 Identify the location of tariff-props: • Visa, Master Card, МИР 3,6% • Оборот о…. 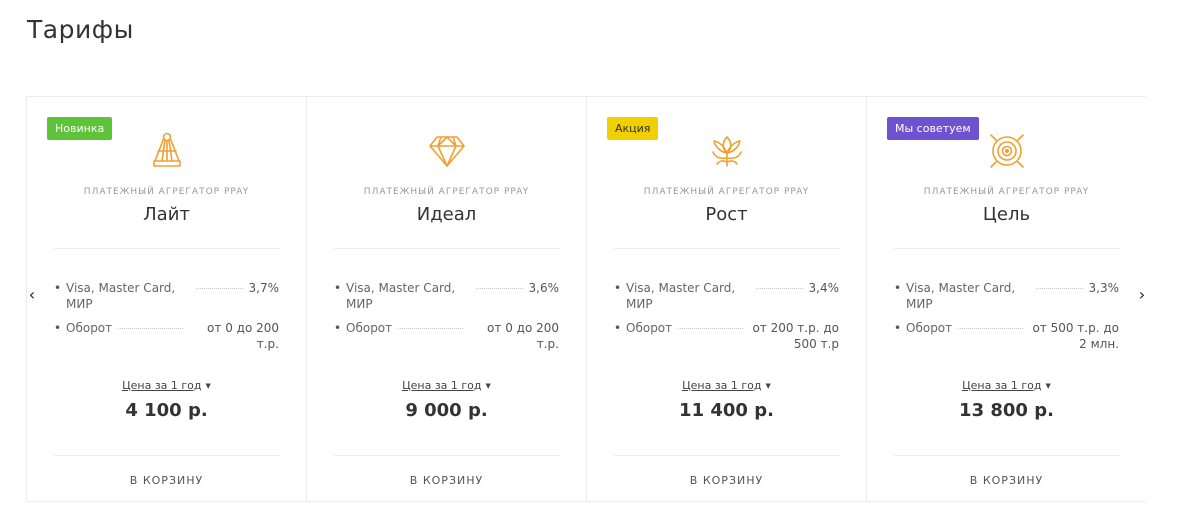
(446, 320).